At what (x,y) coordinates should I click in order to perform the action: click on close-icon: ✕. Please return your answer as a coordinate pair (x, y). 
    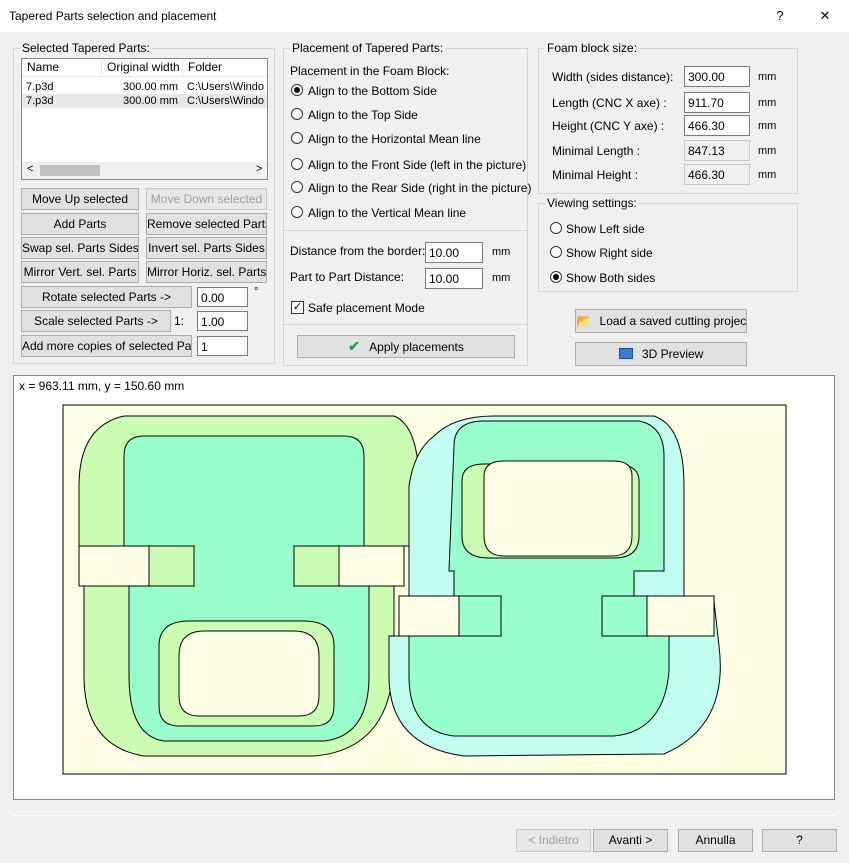
    Looking at the image, I should click on (825, 16).